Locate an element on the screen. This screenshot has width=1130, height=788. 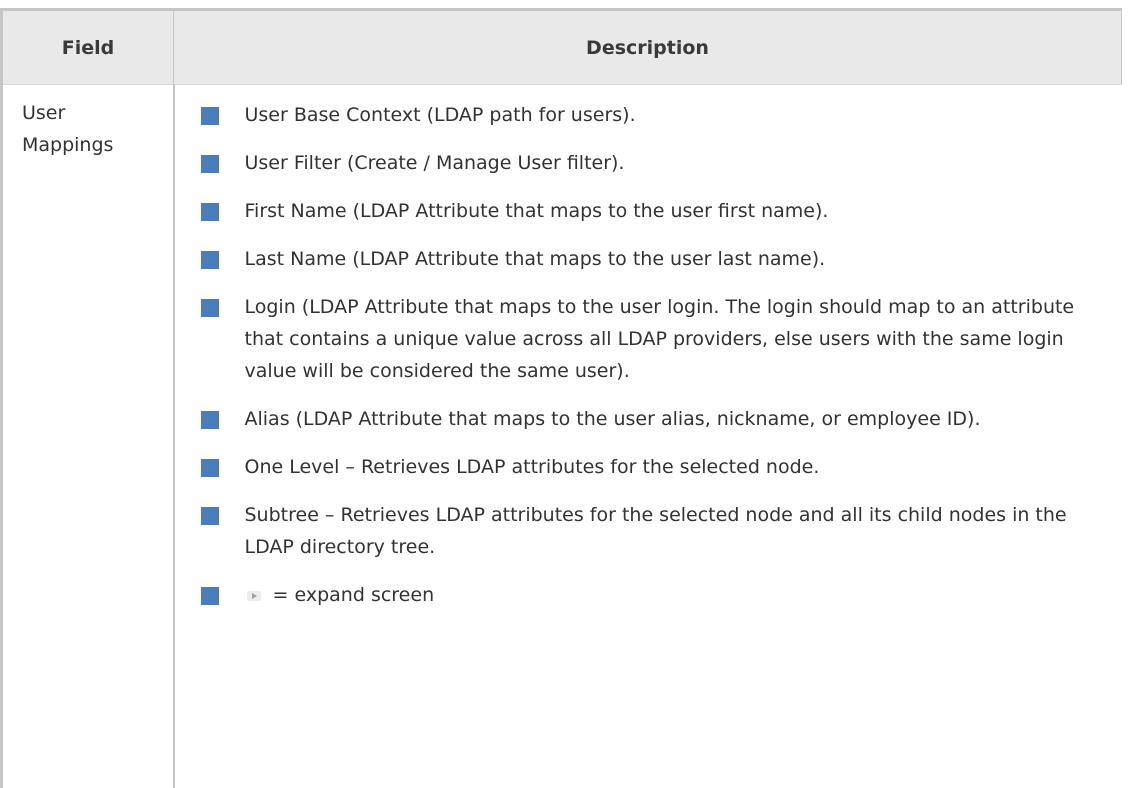
expand-arrow-icon is located at coordinates (254, 596).